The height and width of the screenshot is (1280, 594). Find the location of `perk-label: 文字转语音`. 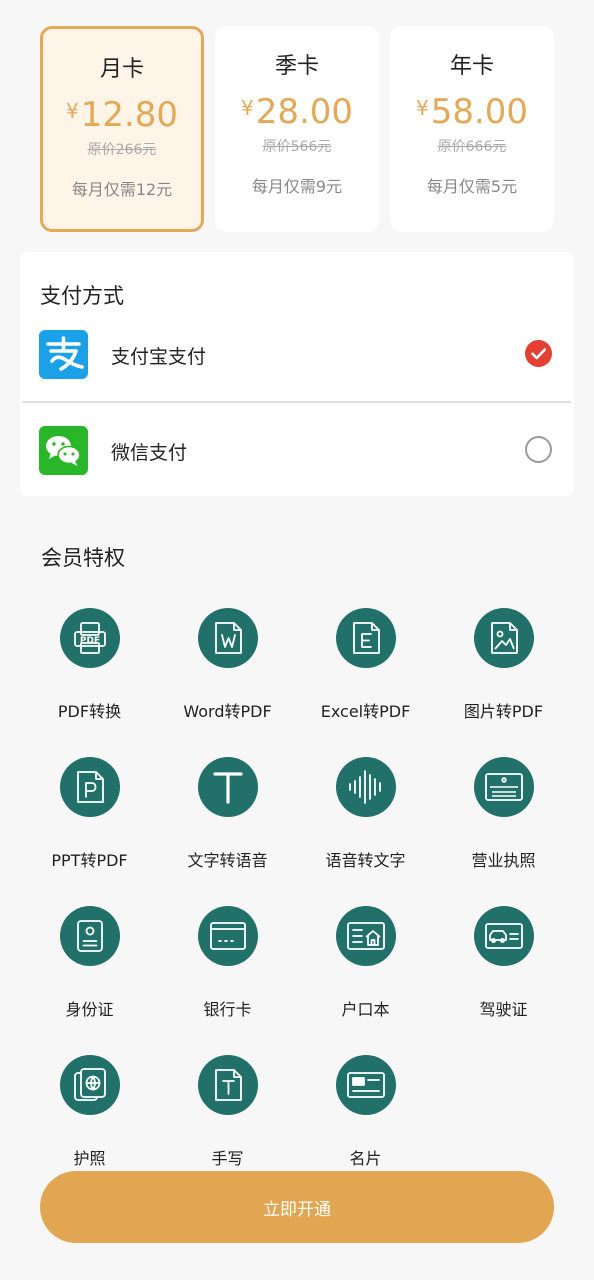

perk-label: 文字转语音 is located at coordinates (227, 860).